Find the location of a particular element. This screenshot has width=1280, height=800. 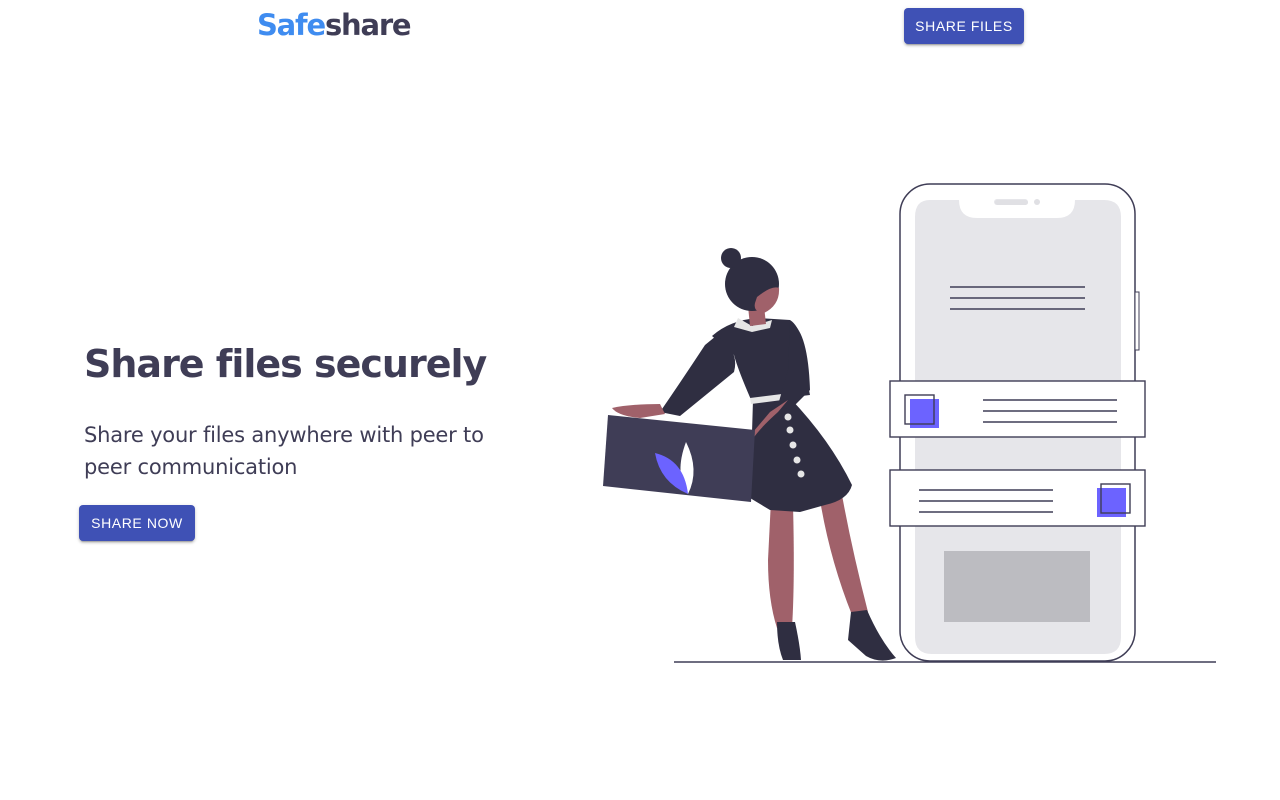

logo-text-share: share is located at coordinates (368, 25).